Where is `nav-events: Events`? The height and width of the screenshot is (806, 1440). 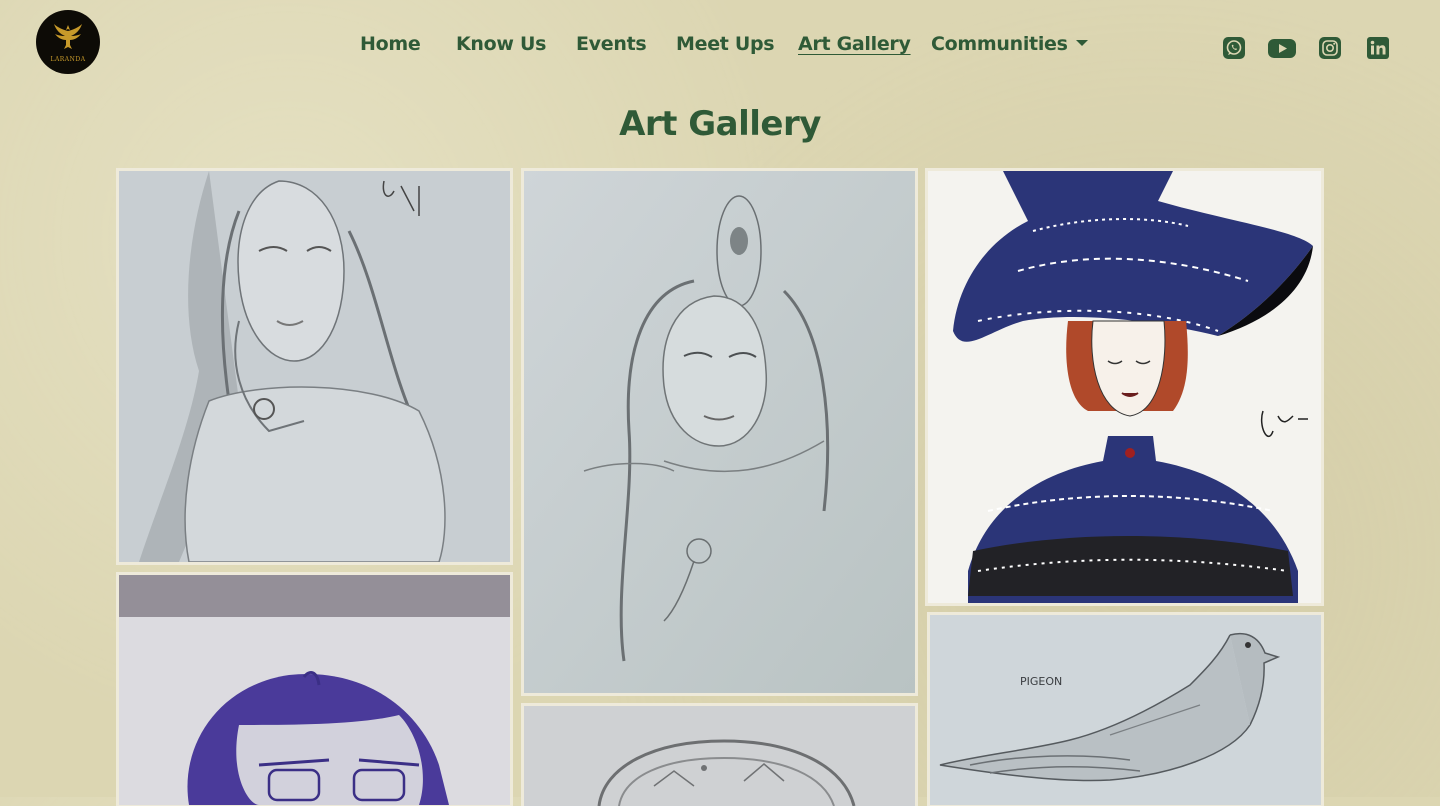 nav-events: Events is located at coordinates (611, 44).